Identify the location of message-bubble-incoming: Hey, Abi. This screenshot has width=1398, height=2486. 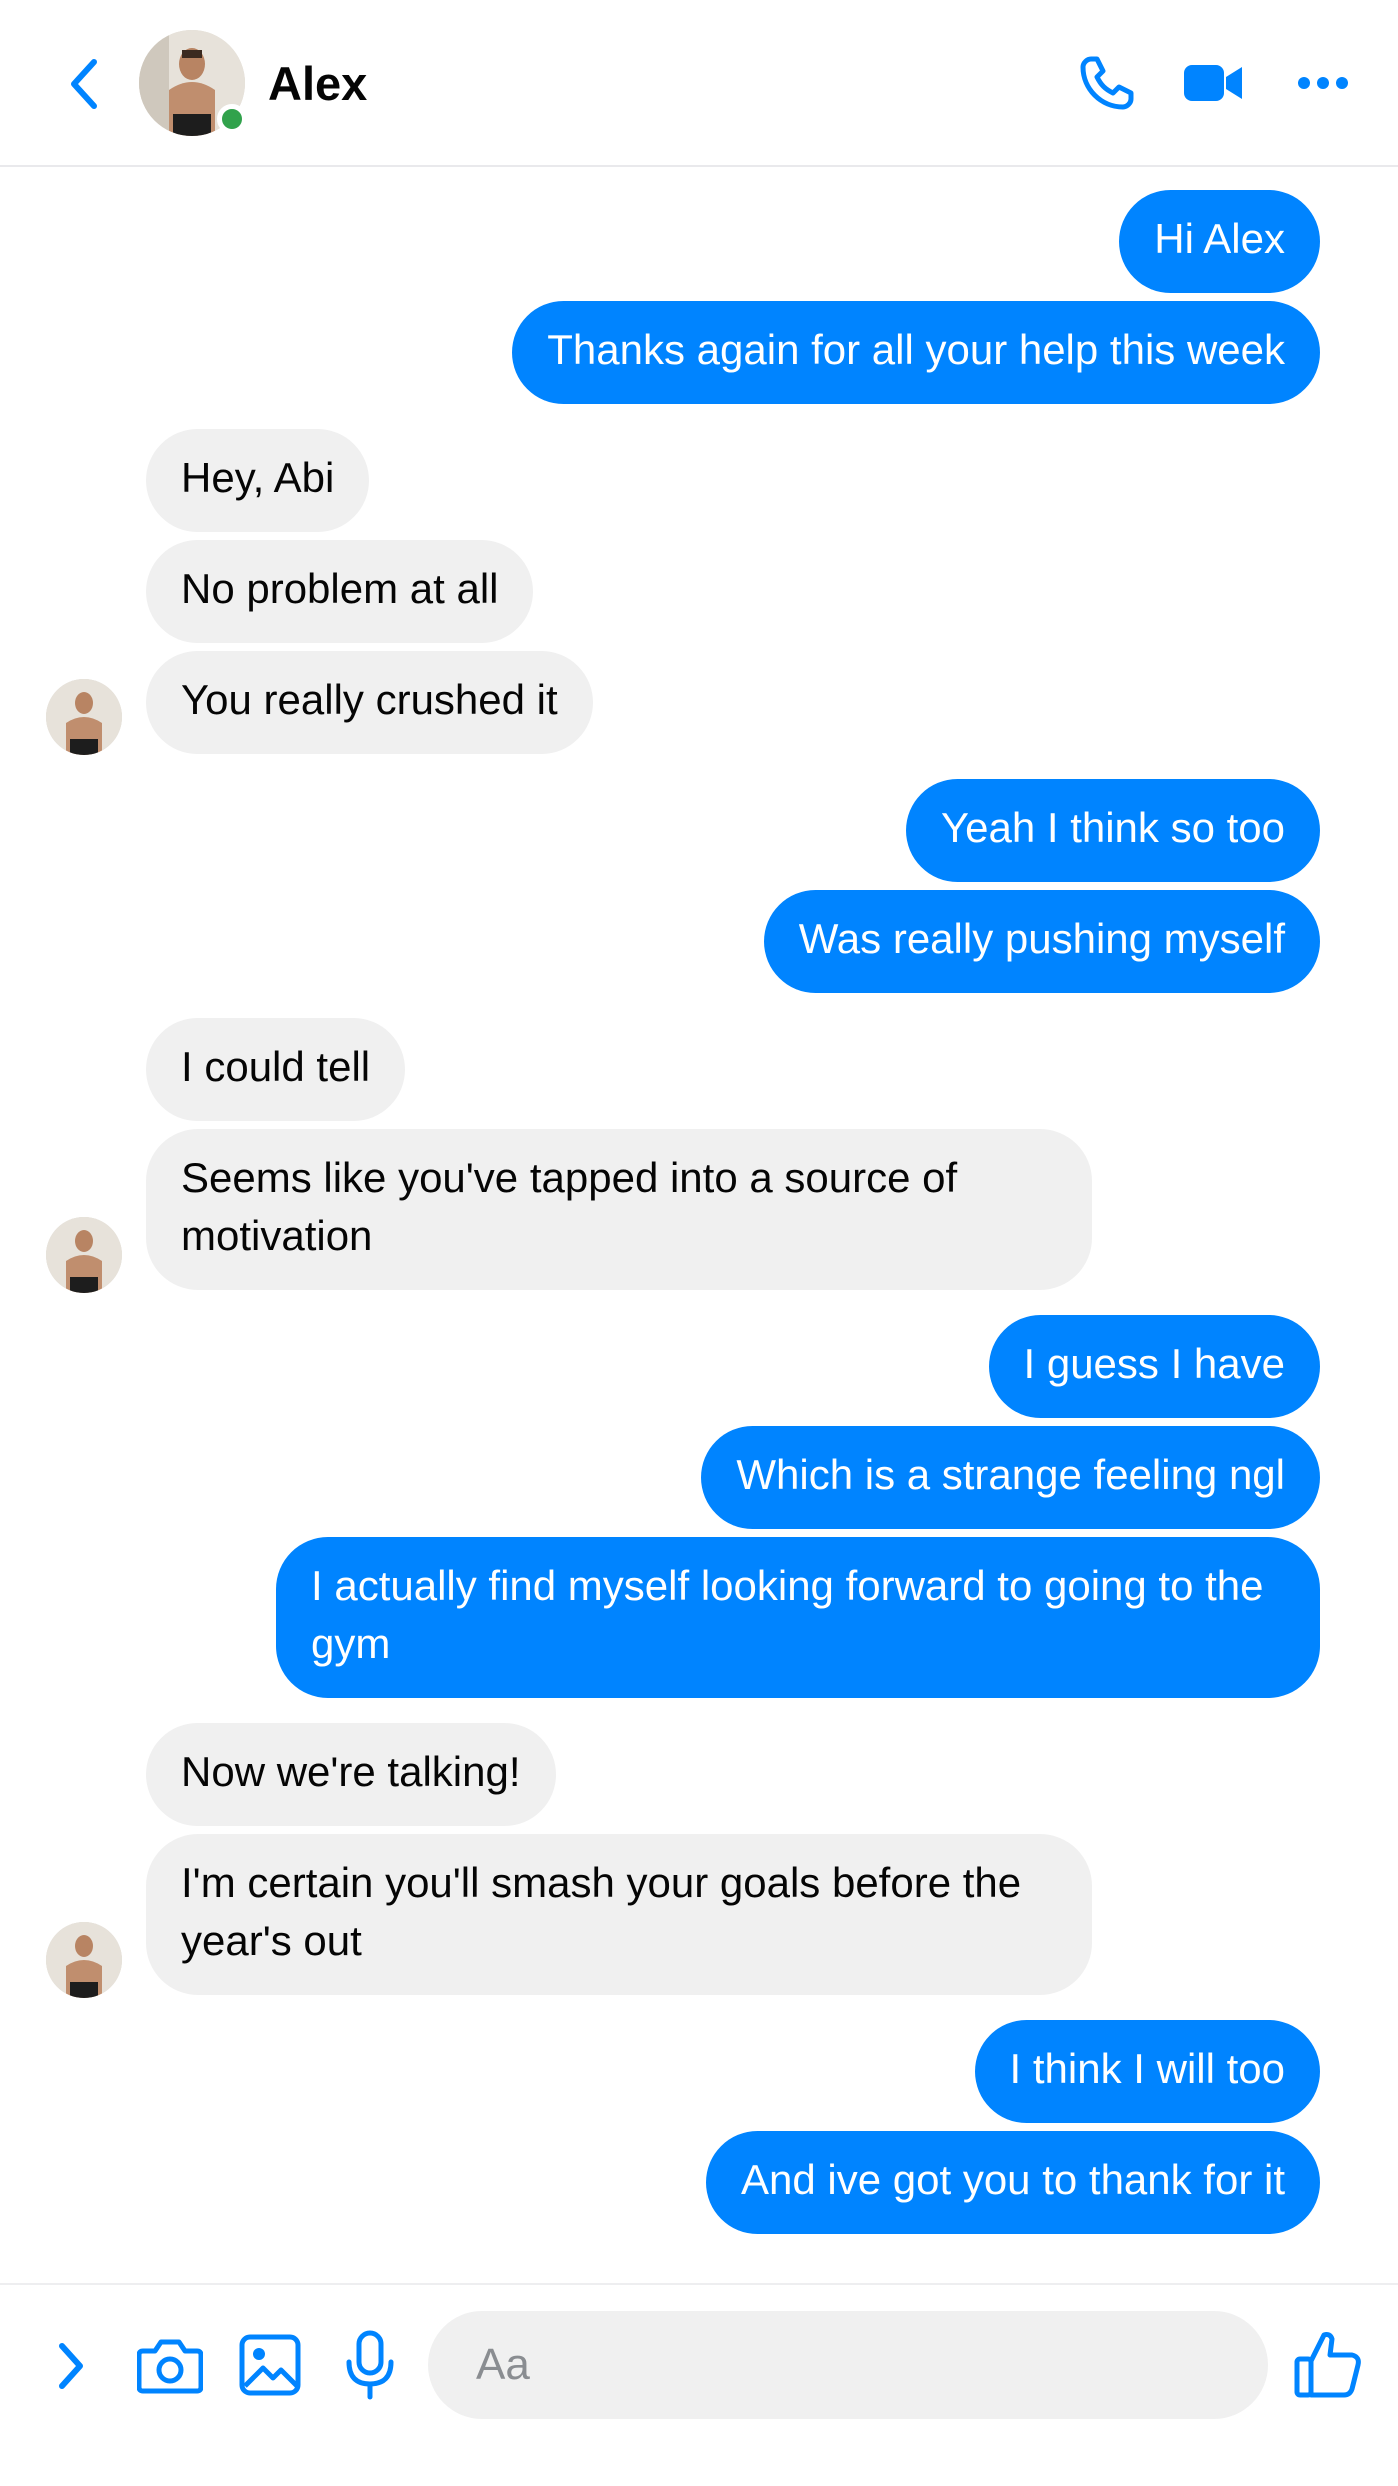
(258, 480).